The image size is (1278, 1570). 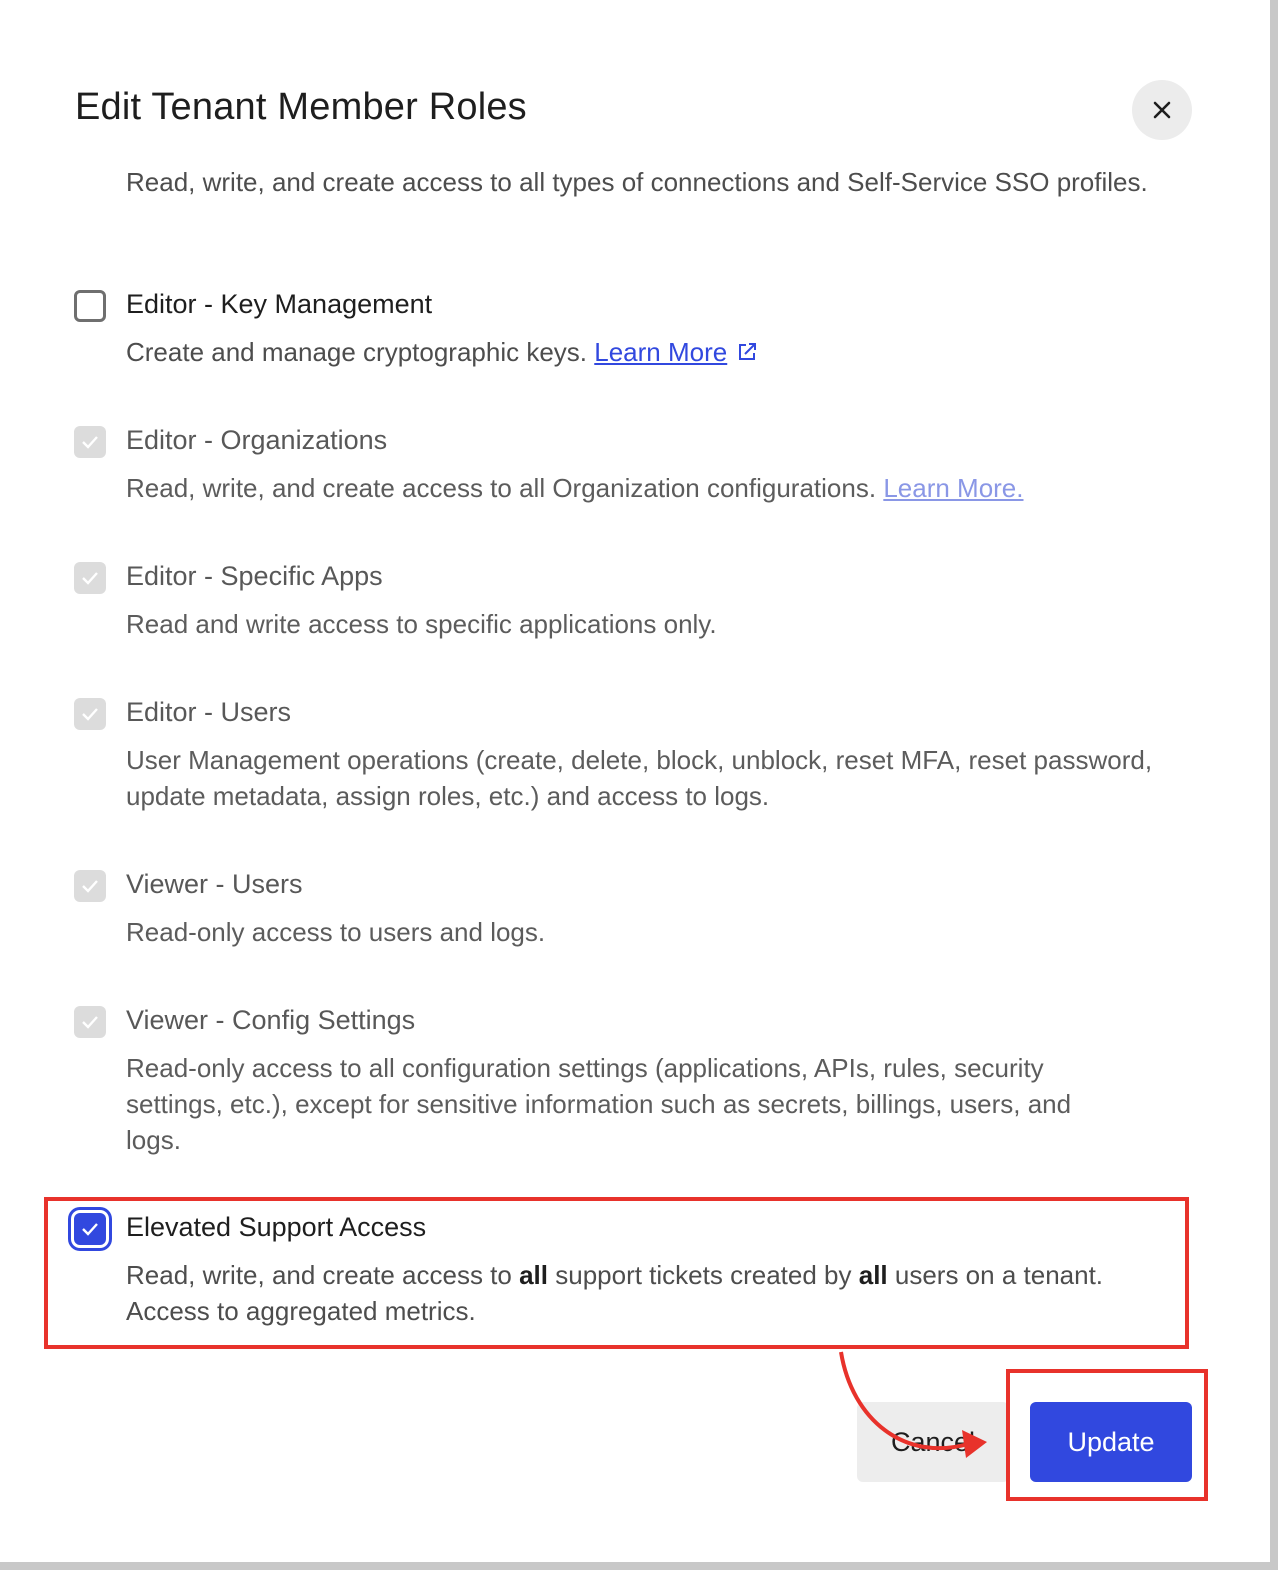 What do you see at coordinates (214, 884) in the screenshot?
I see `role-name: Viewer - Users` at bounding box center [214, 884].